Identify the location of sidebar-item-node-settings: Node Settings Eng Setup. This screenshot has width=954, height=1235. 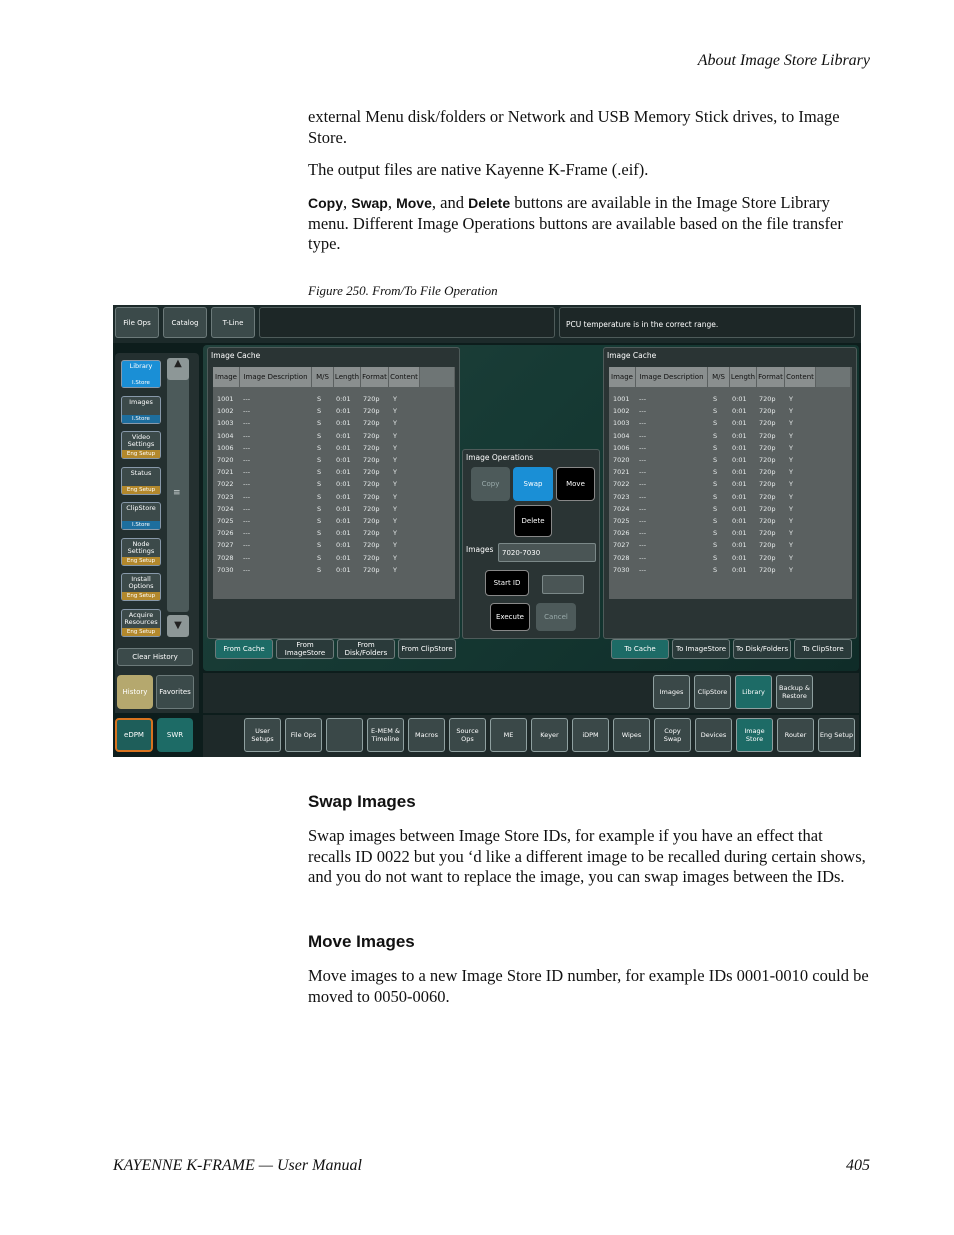
(141, 551).